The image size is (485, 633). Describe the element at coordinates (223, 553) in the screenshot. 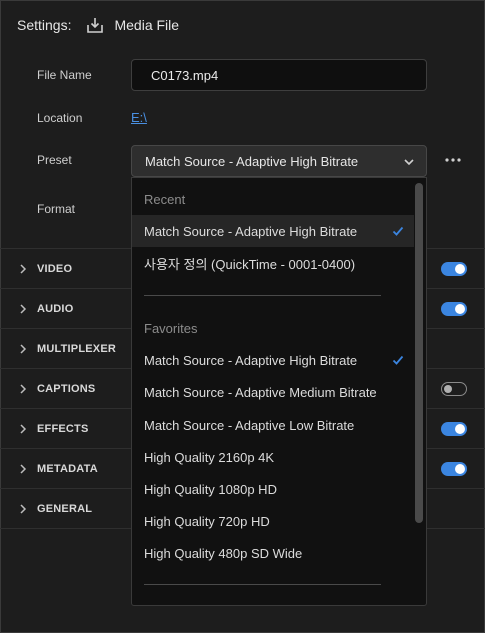

I see `item-label: High Quality 480p SD Wide` at that location.